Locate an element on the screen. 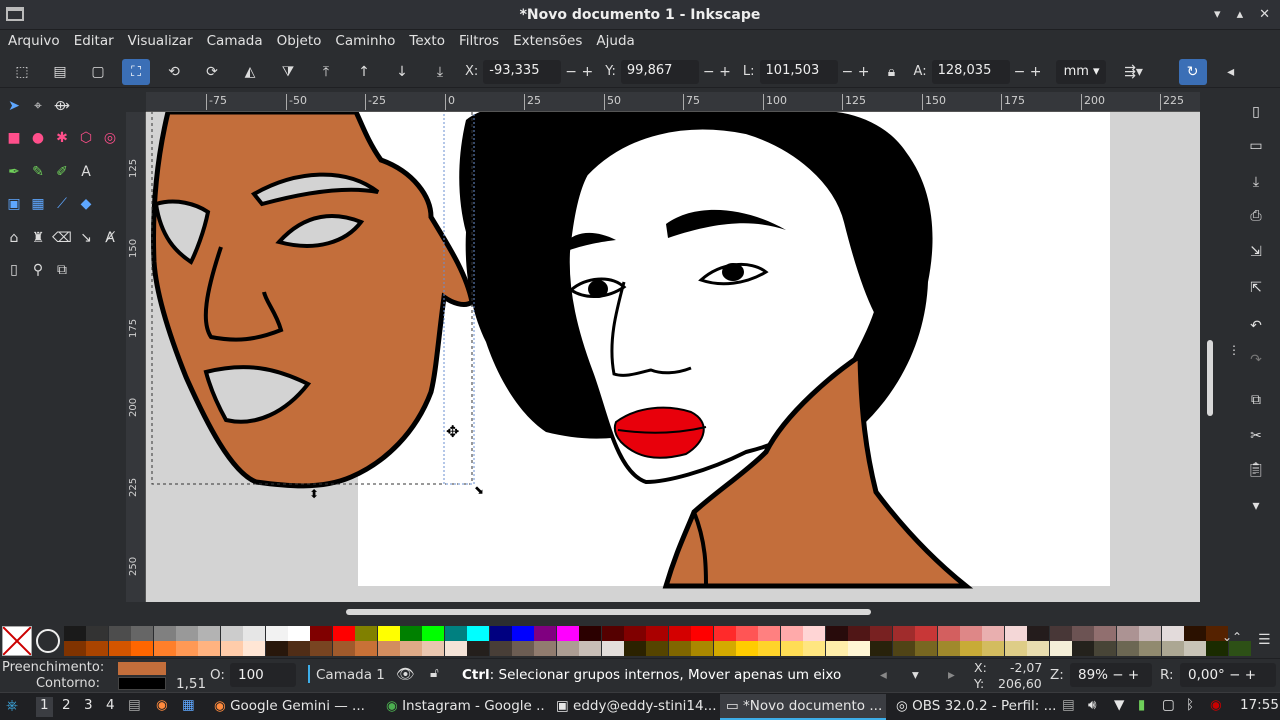  rectangle-tool-icon: ■ is located at coordinates (14, 138).